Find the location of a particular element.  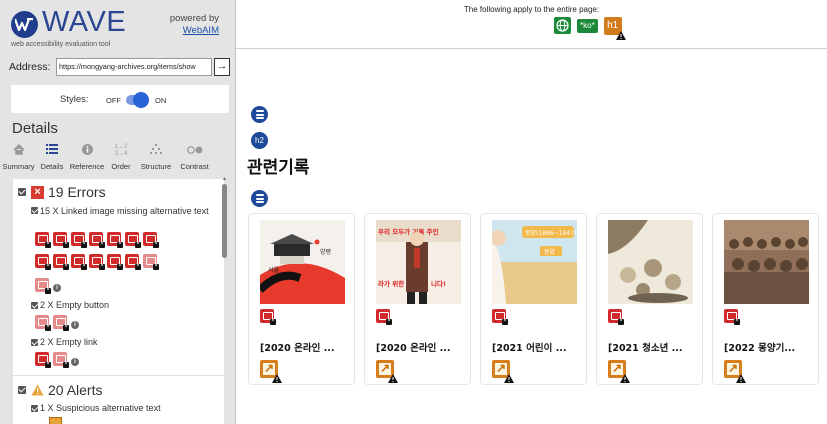

tab-details: Details is located at coordinates (52, 159).